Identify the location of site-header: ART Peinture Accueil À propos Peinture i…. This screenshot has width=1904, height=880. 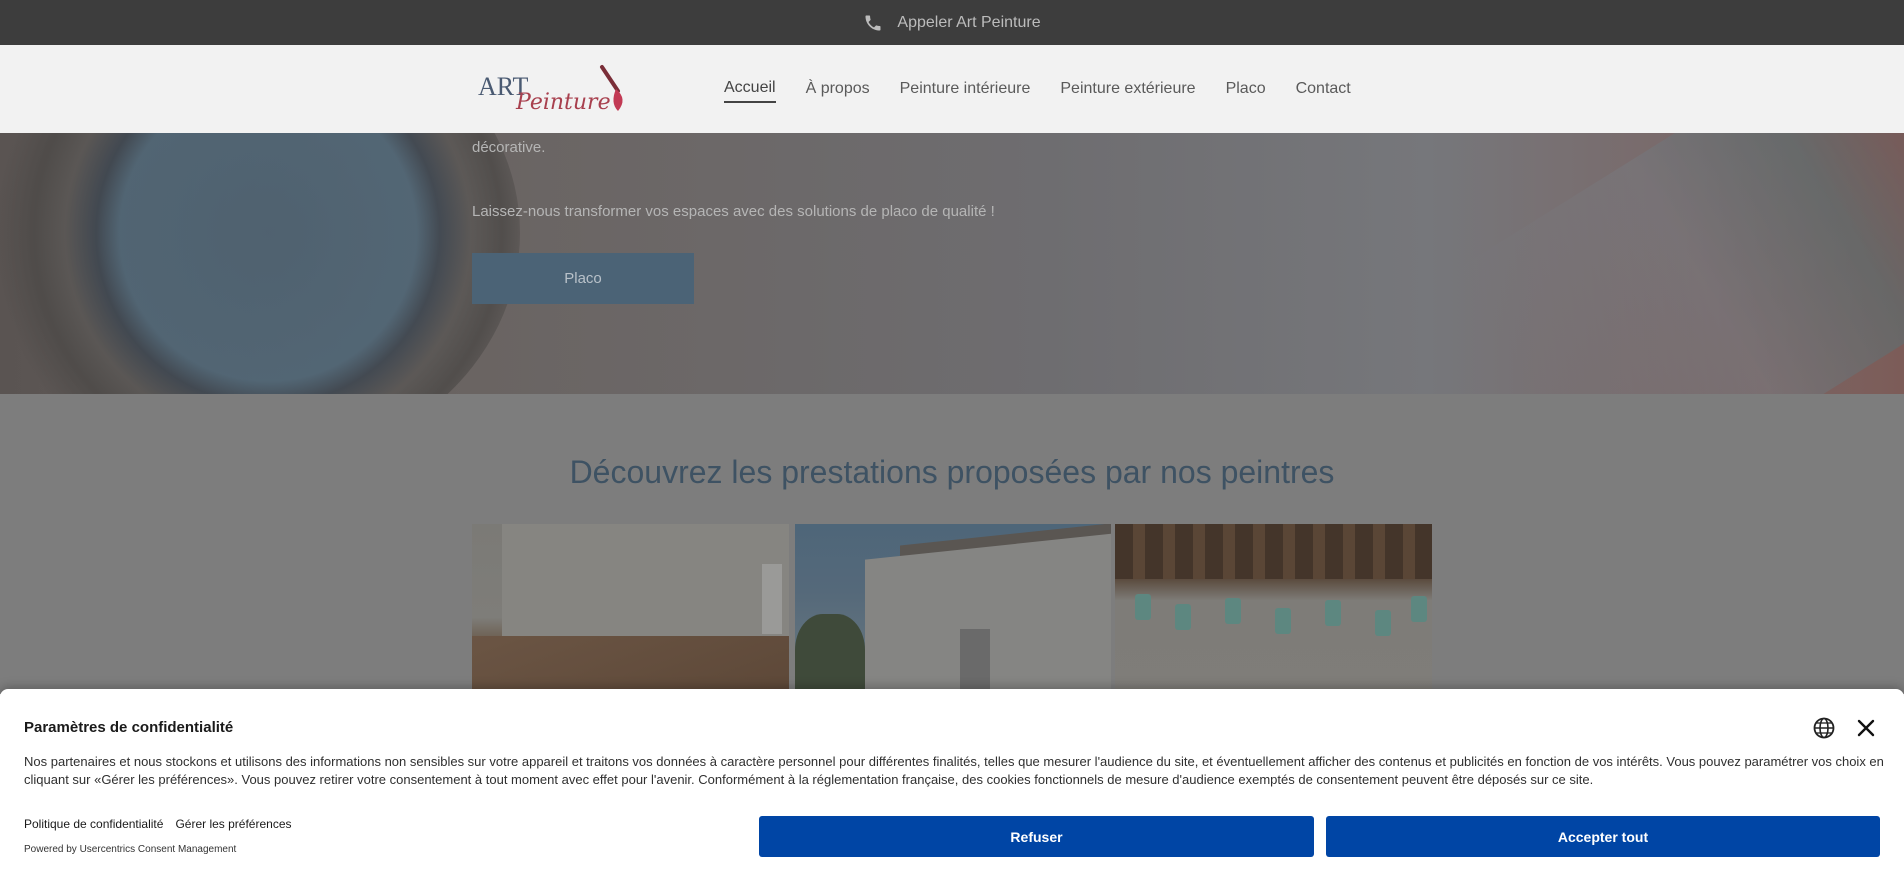
(952, 89).